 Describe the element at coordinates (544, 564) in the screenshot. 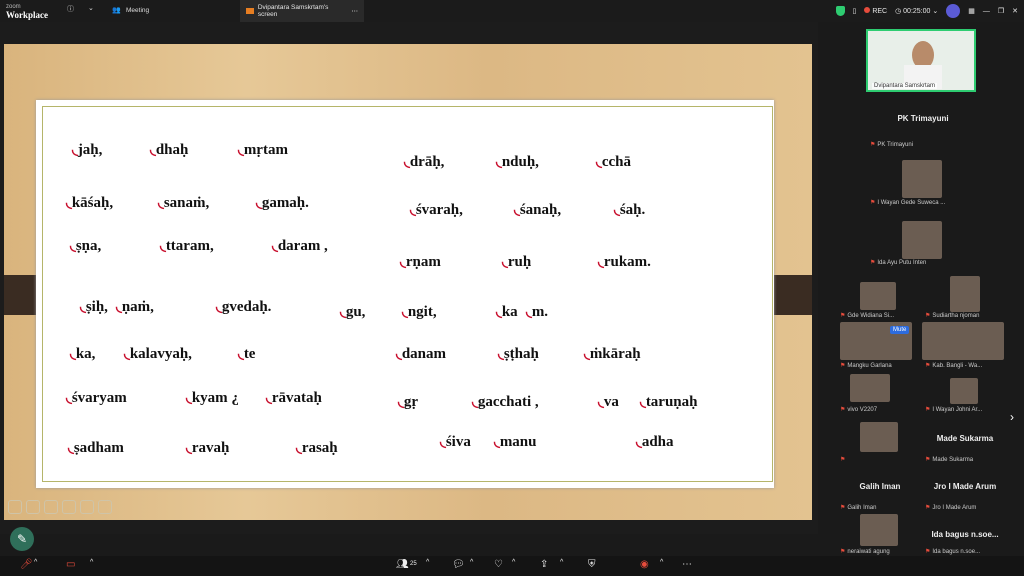

I see `share-icon: ⇪` at that location.